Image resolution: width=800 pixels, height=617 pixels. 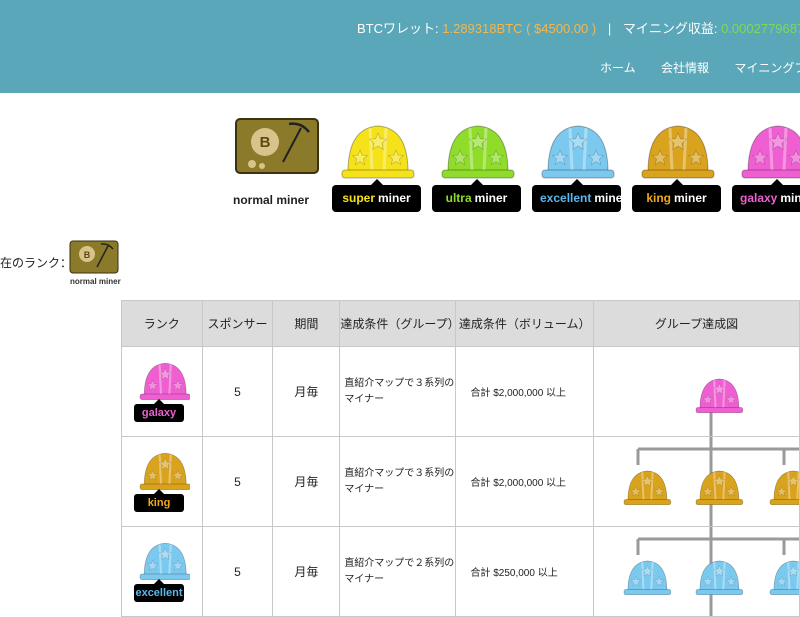 I want to click on rank-excellent-miner: excellent miner, so click(x=579, y=168).